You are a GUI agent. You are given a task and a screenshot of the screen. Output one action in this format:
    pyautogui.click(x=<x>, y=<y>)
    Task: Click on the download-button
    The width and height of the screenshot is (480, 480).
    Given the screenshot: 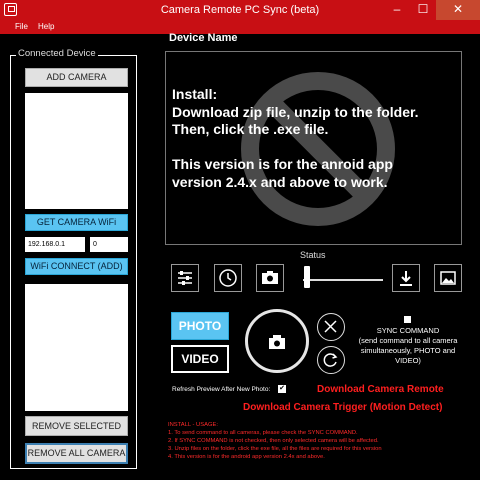 What is the action you would take?
    pyautogui.click(x=406, y=278)
    